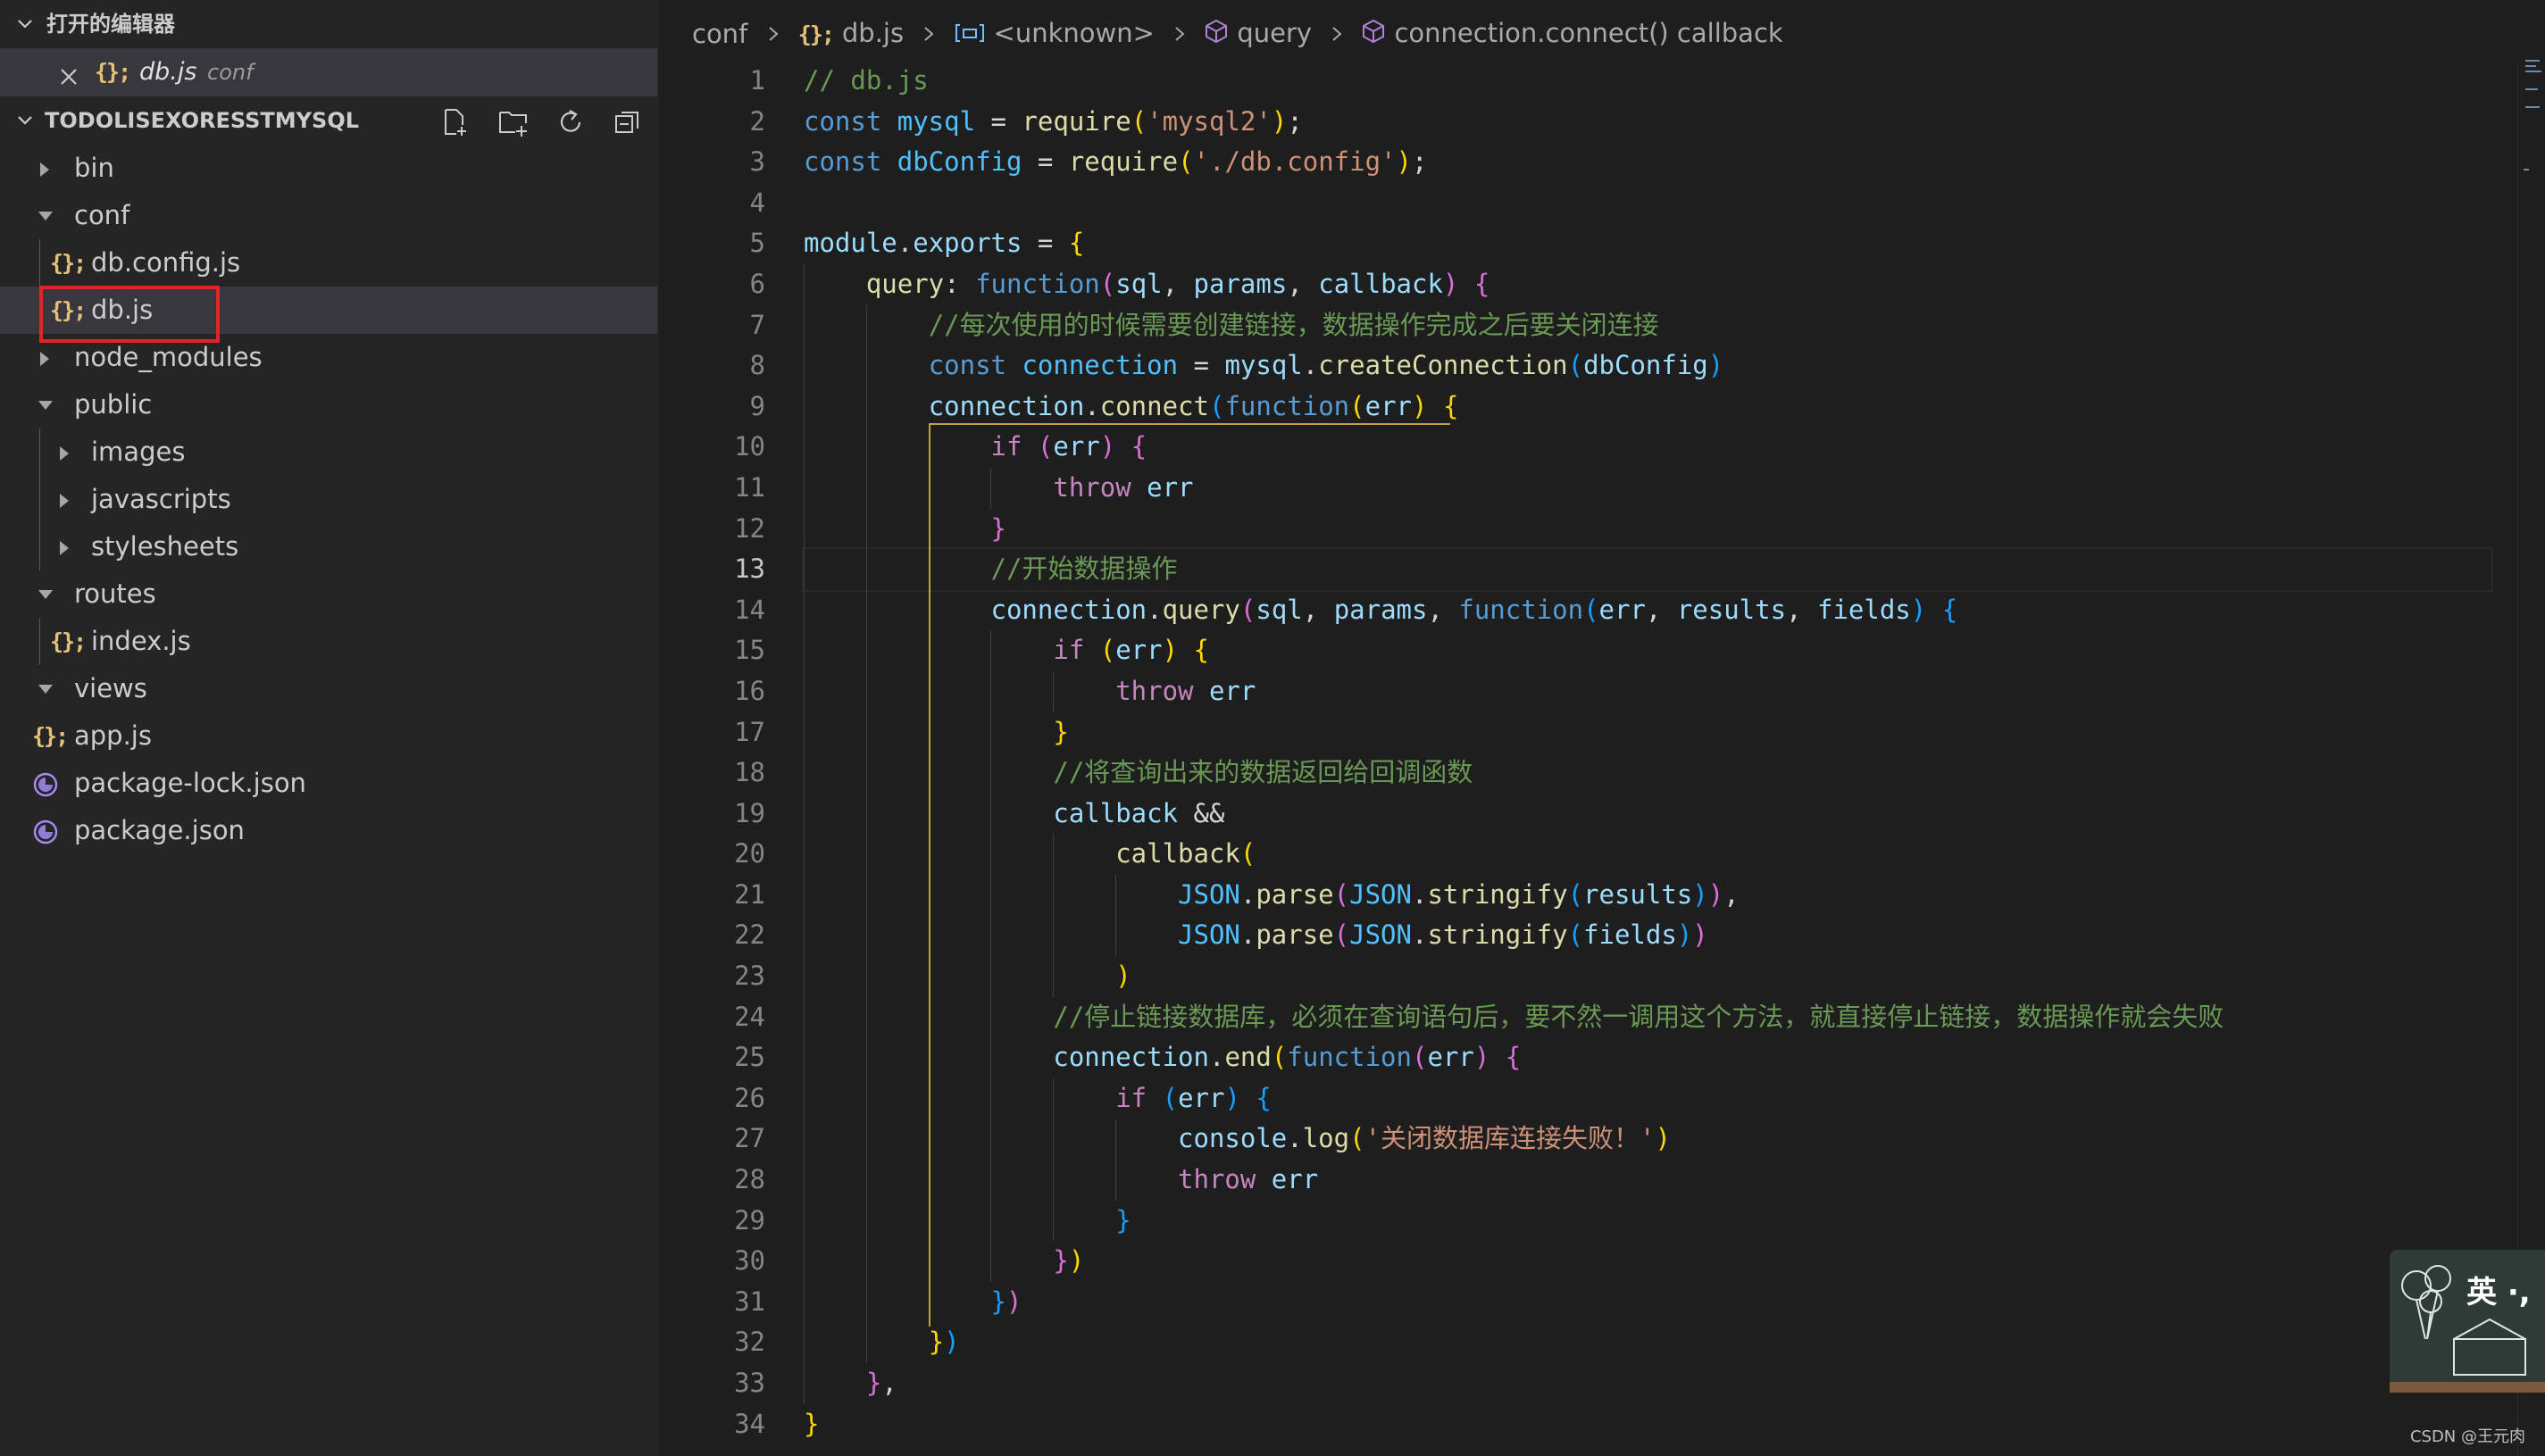  Describe the element at coordinates (1443, 365) in the screenshot. I see `code-token: createConnection` at that location.